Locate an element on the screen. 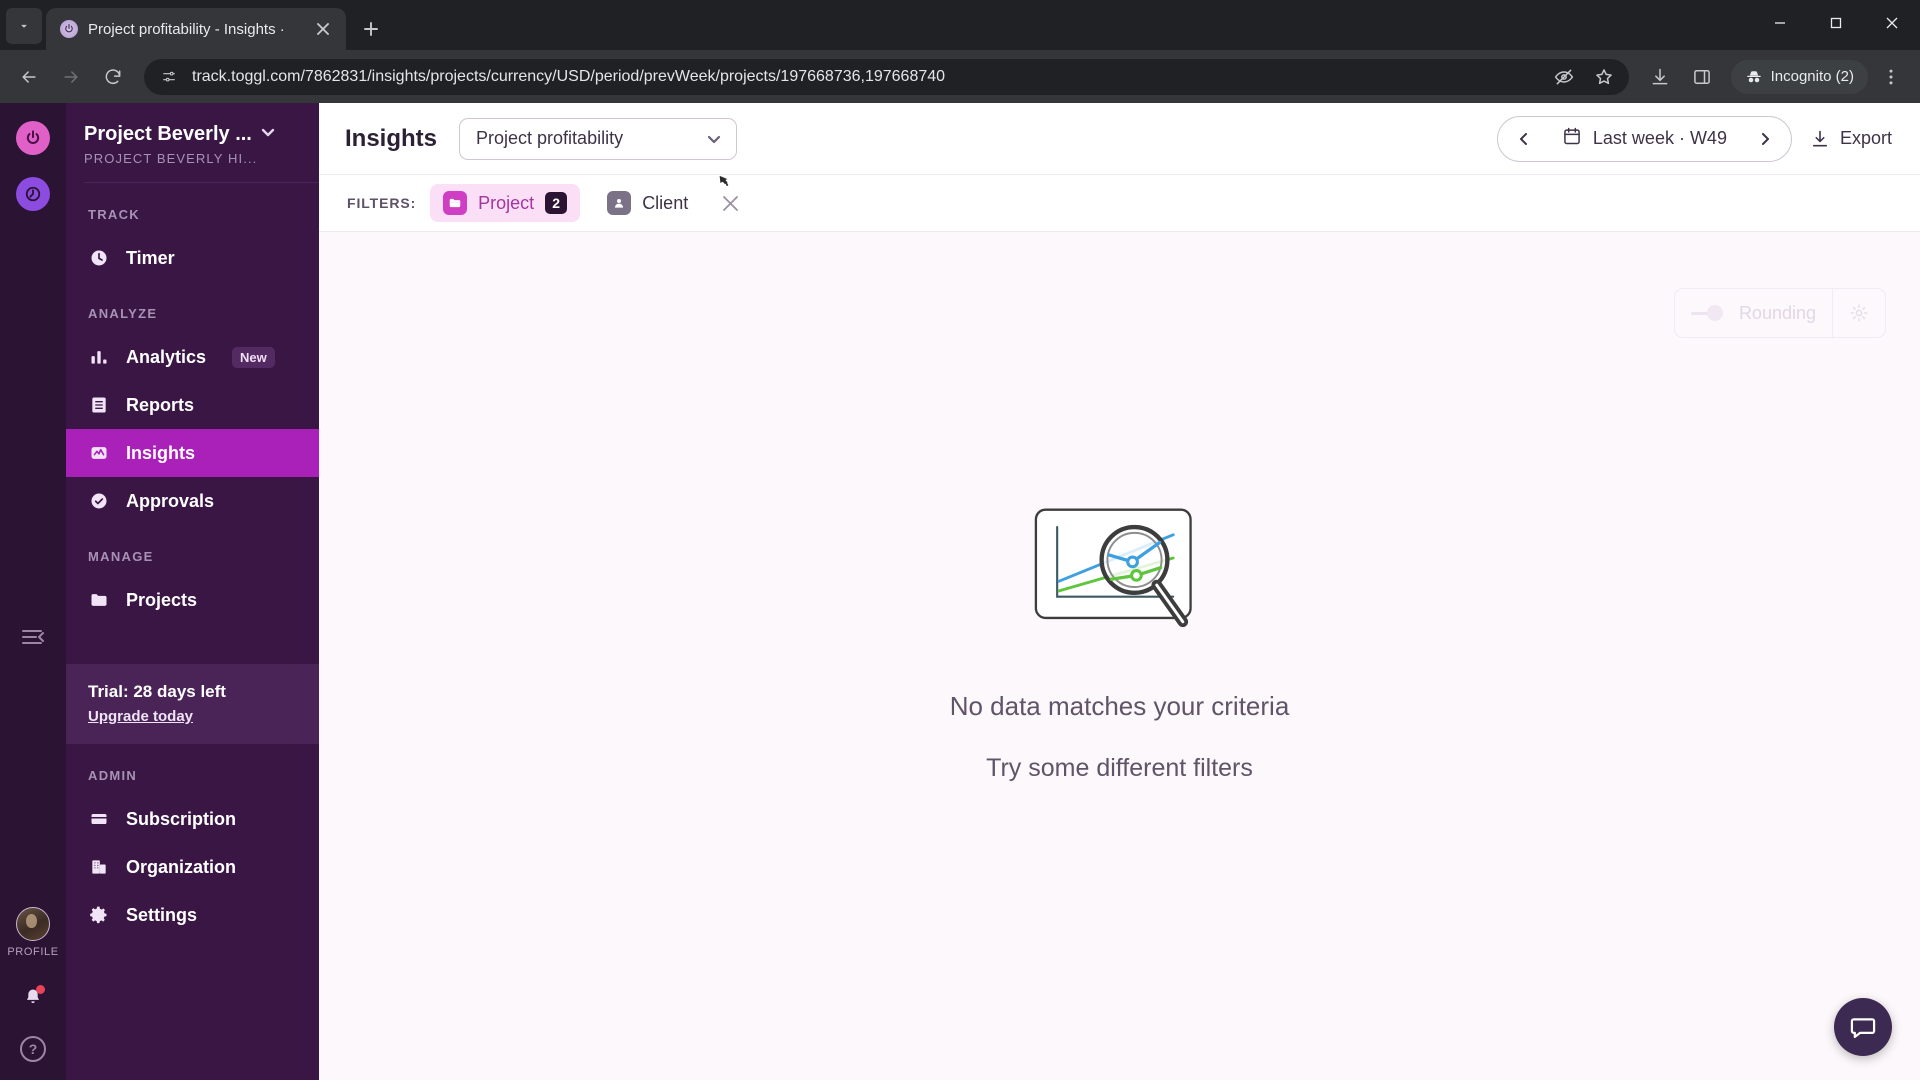  browser-menu-button is located at coordinates (1891, 77).